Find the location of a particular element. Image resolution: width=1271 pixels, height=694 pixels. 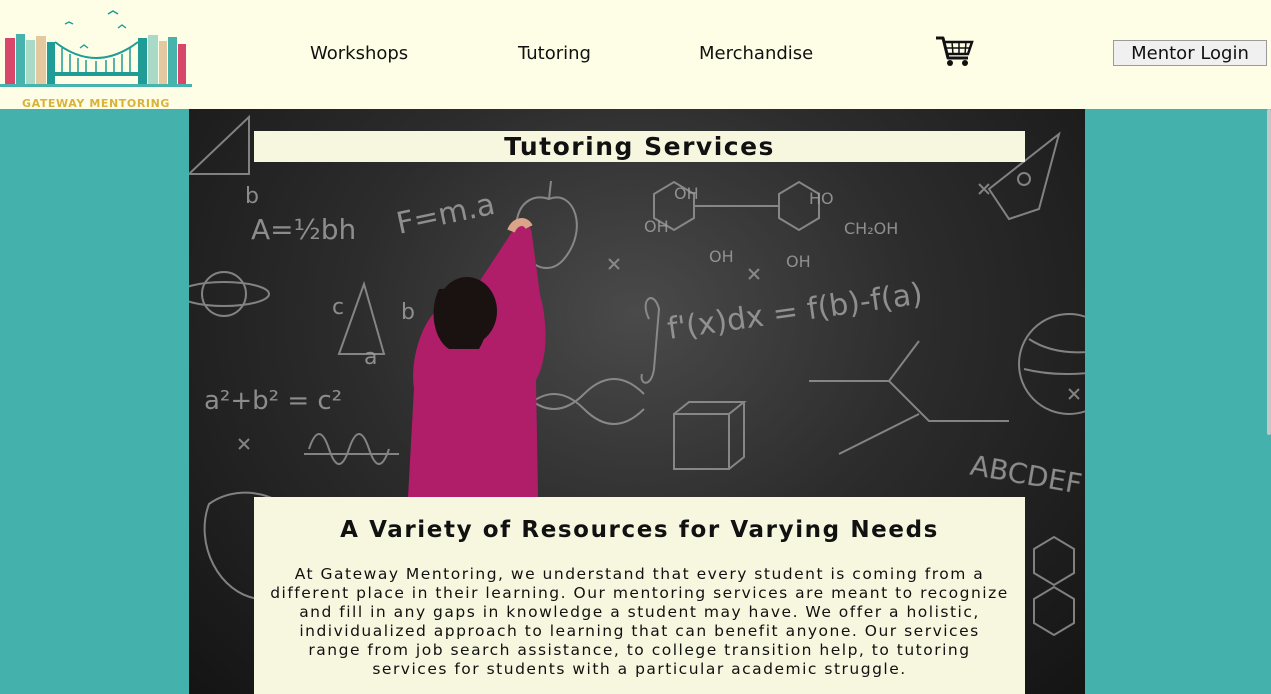

logo-text: GATEWAY MENTORING is located at coordinates (96, 103).